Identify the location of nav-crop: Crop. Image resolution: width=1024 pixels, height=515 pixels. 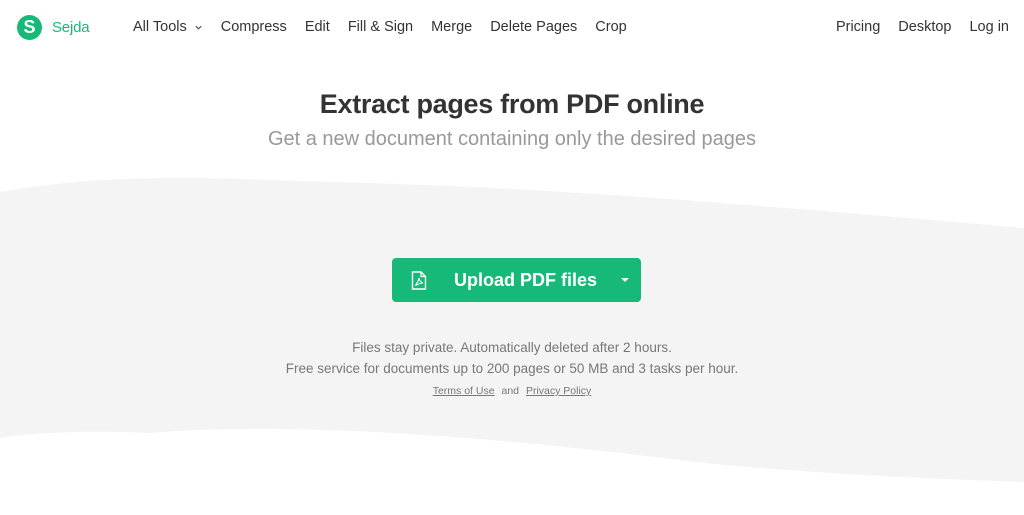
(610, 27).